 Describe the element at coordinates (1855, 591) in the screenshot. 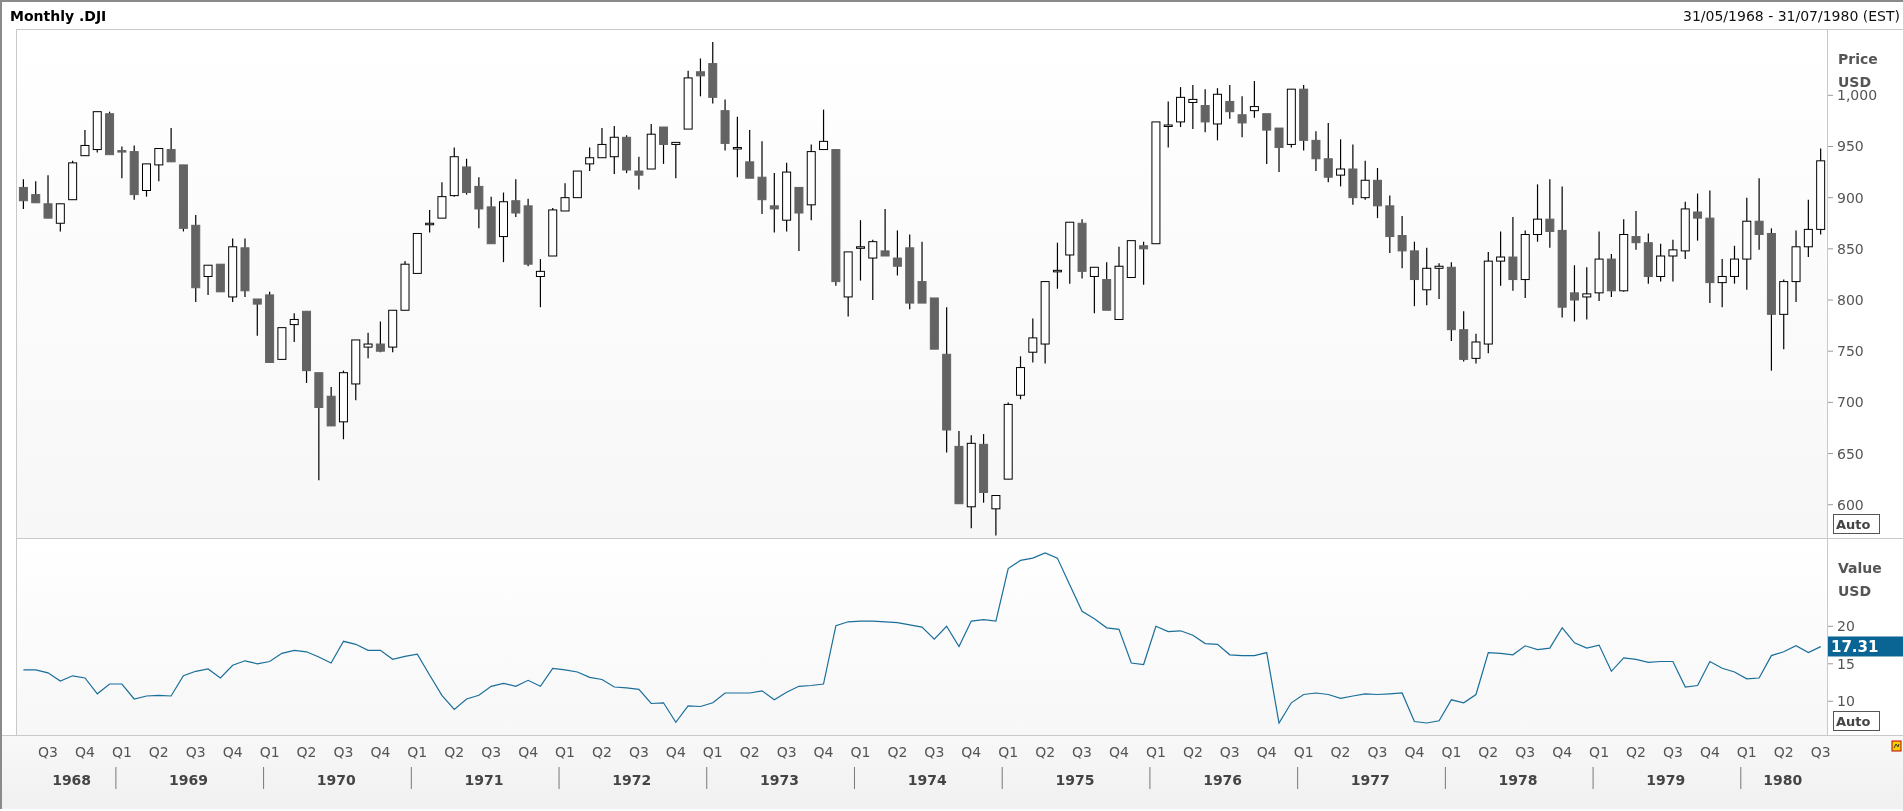

I see `axis-unit: USD` at that location.